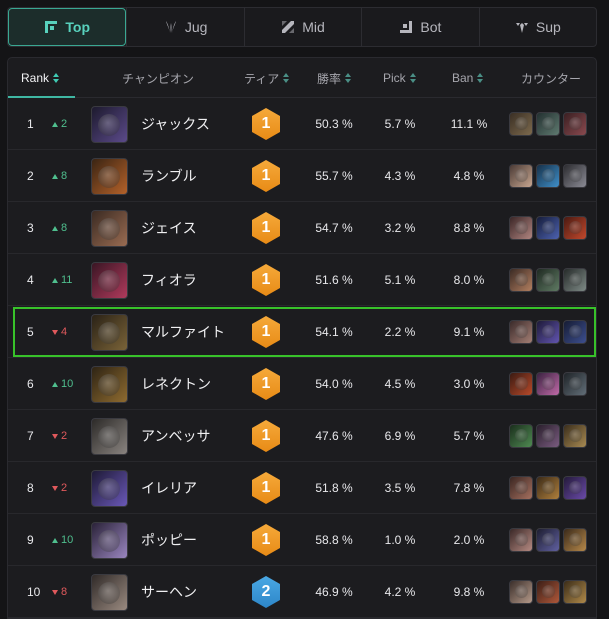  I want to click on role-tab-top: Top, so click(67, 27).